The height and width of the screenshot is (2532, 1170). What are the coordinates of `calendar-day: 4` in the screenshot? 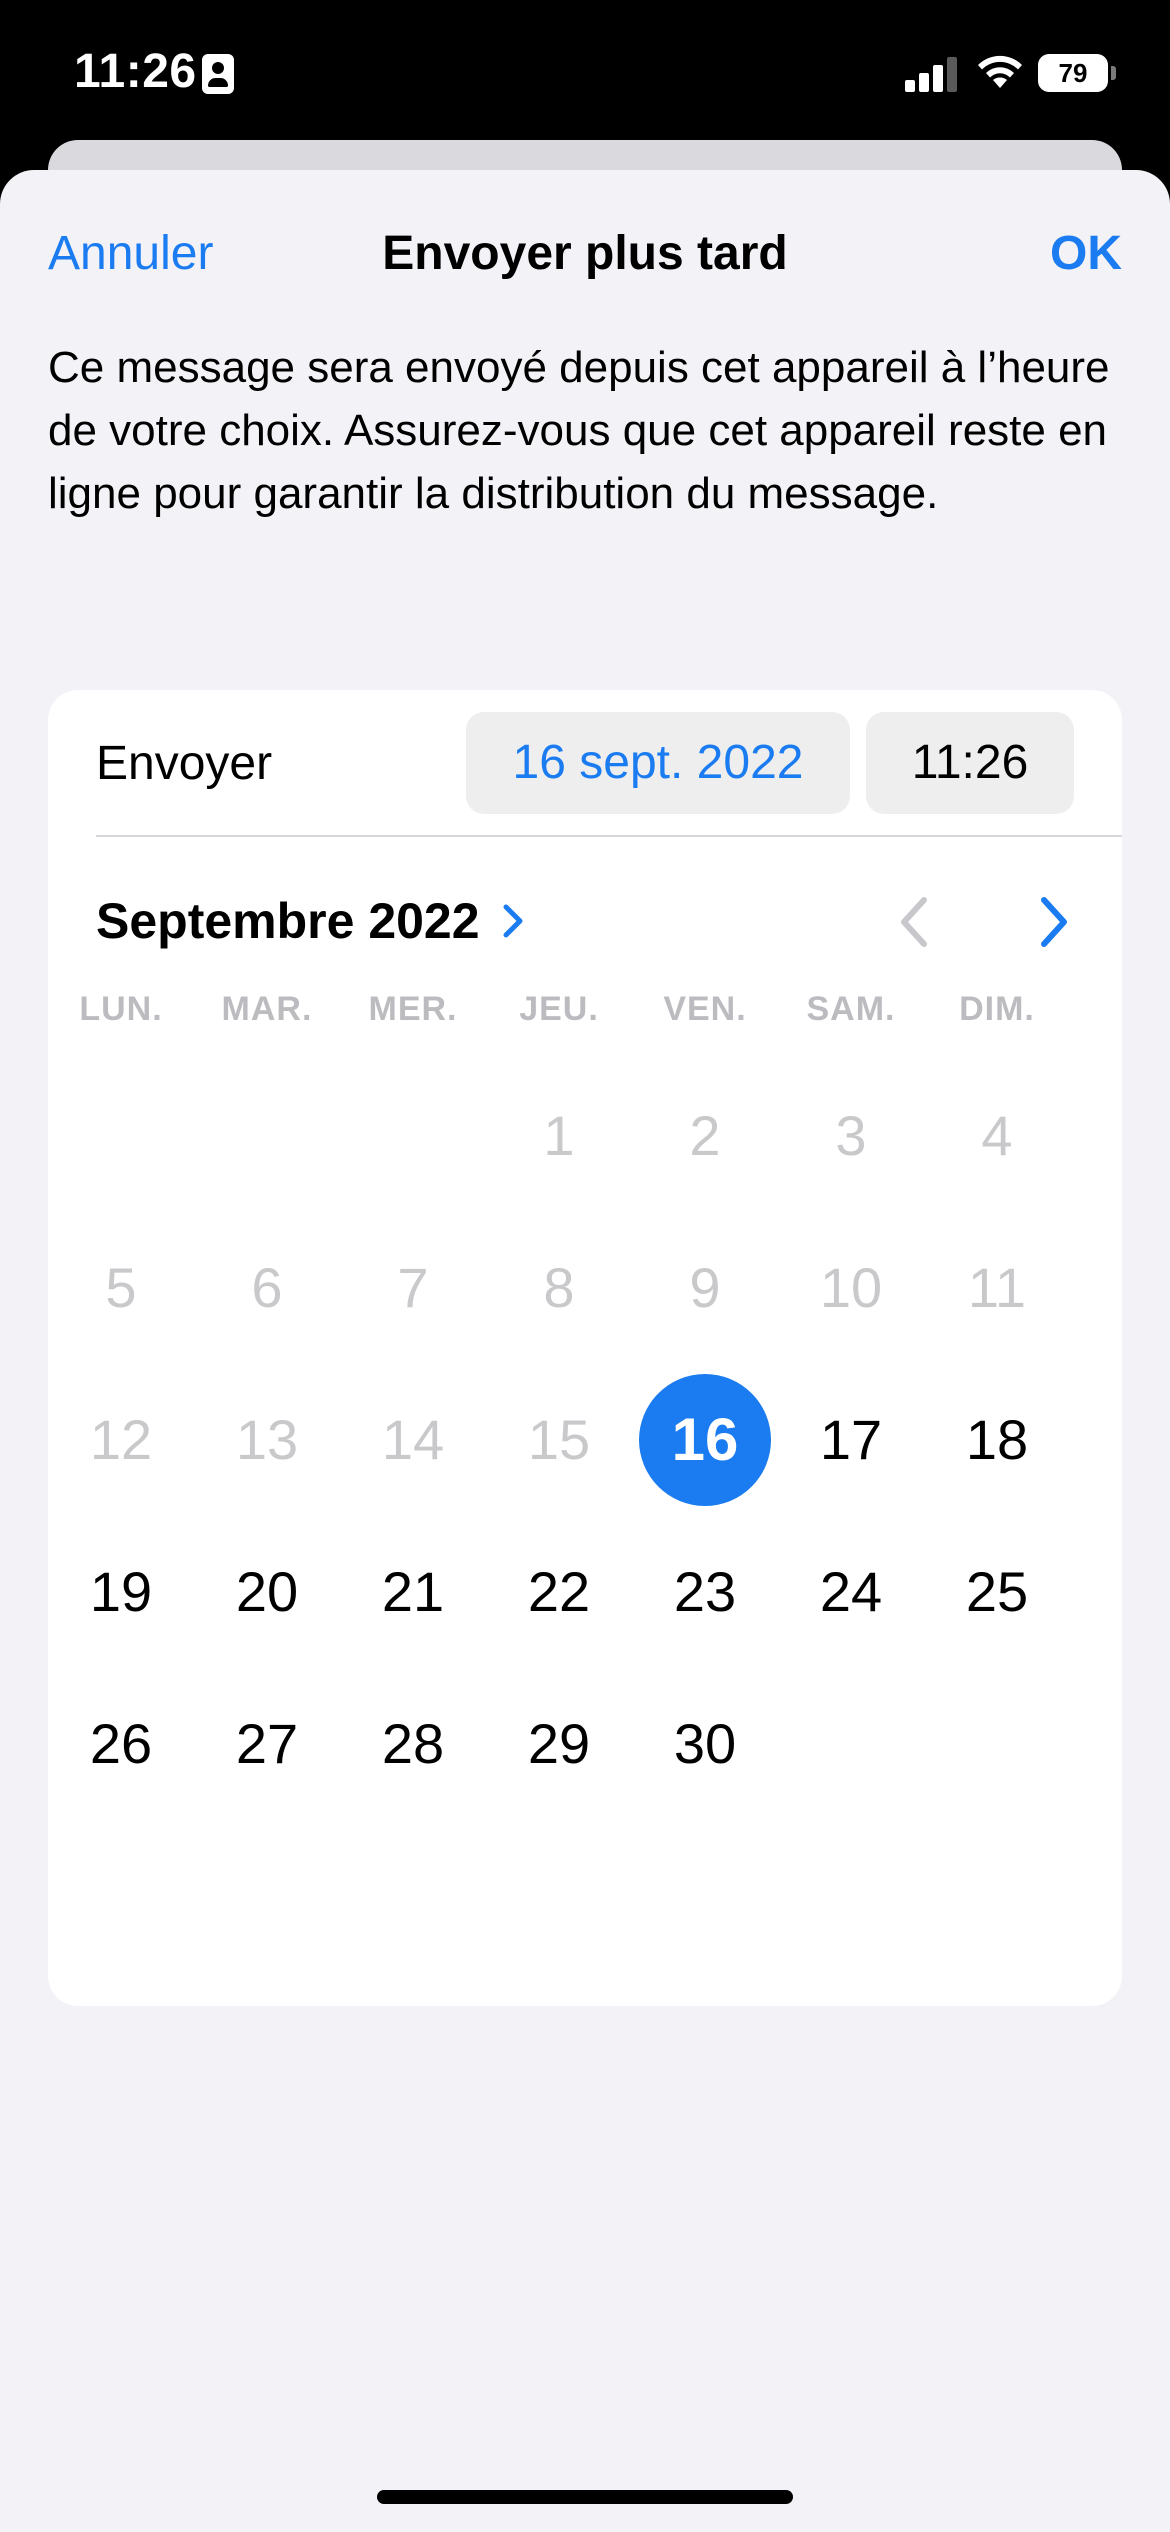 It's located at (997, 1136).